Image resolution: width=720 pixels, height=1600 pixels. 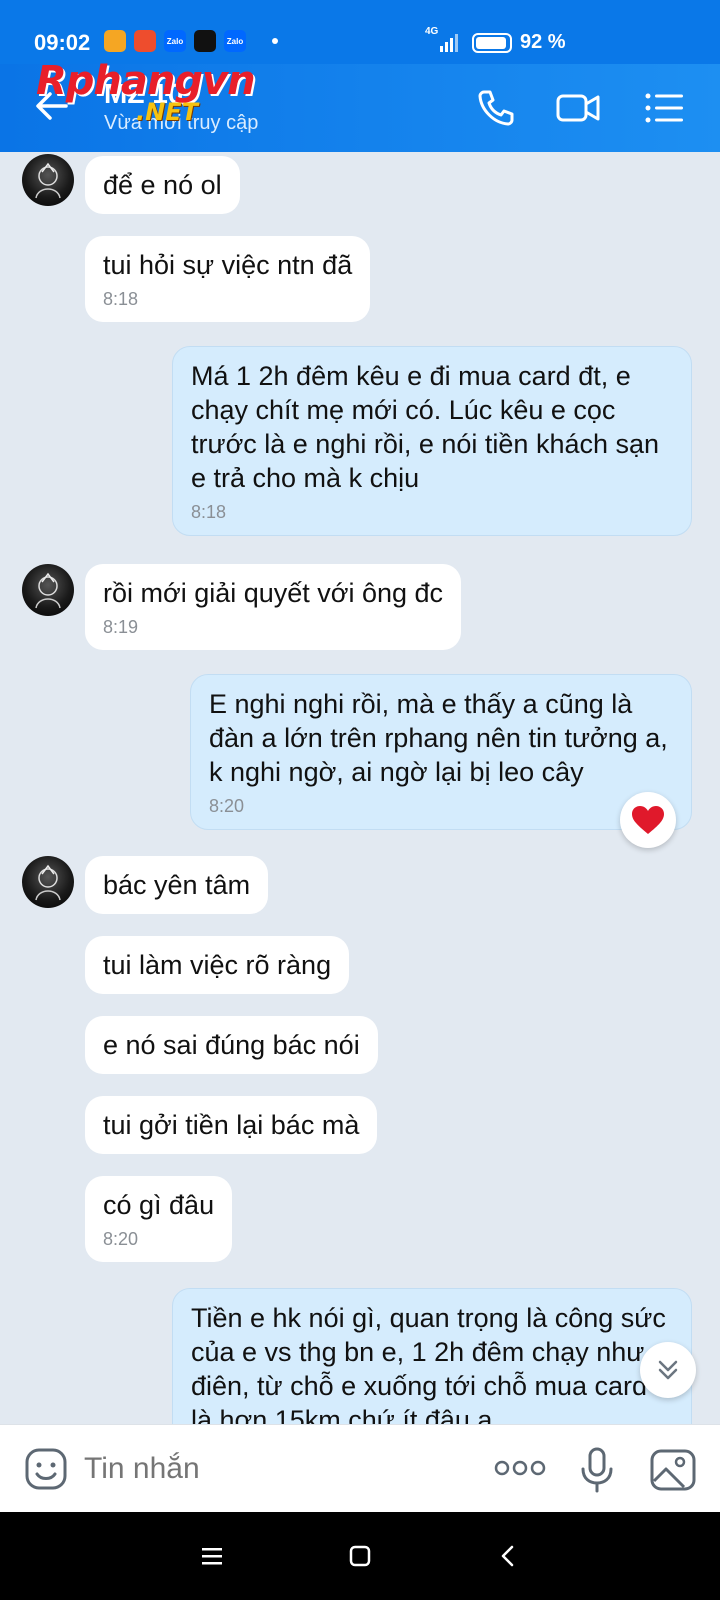 I want to click on menu-icon, so click(x=664, y=108).